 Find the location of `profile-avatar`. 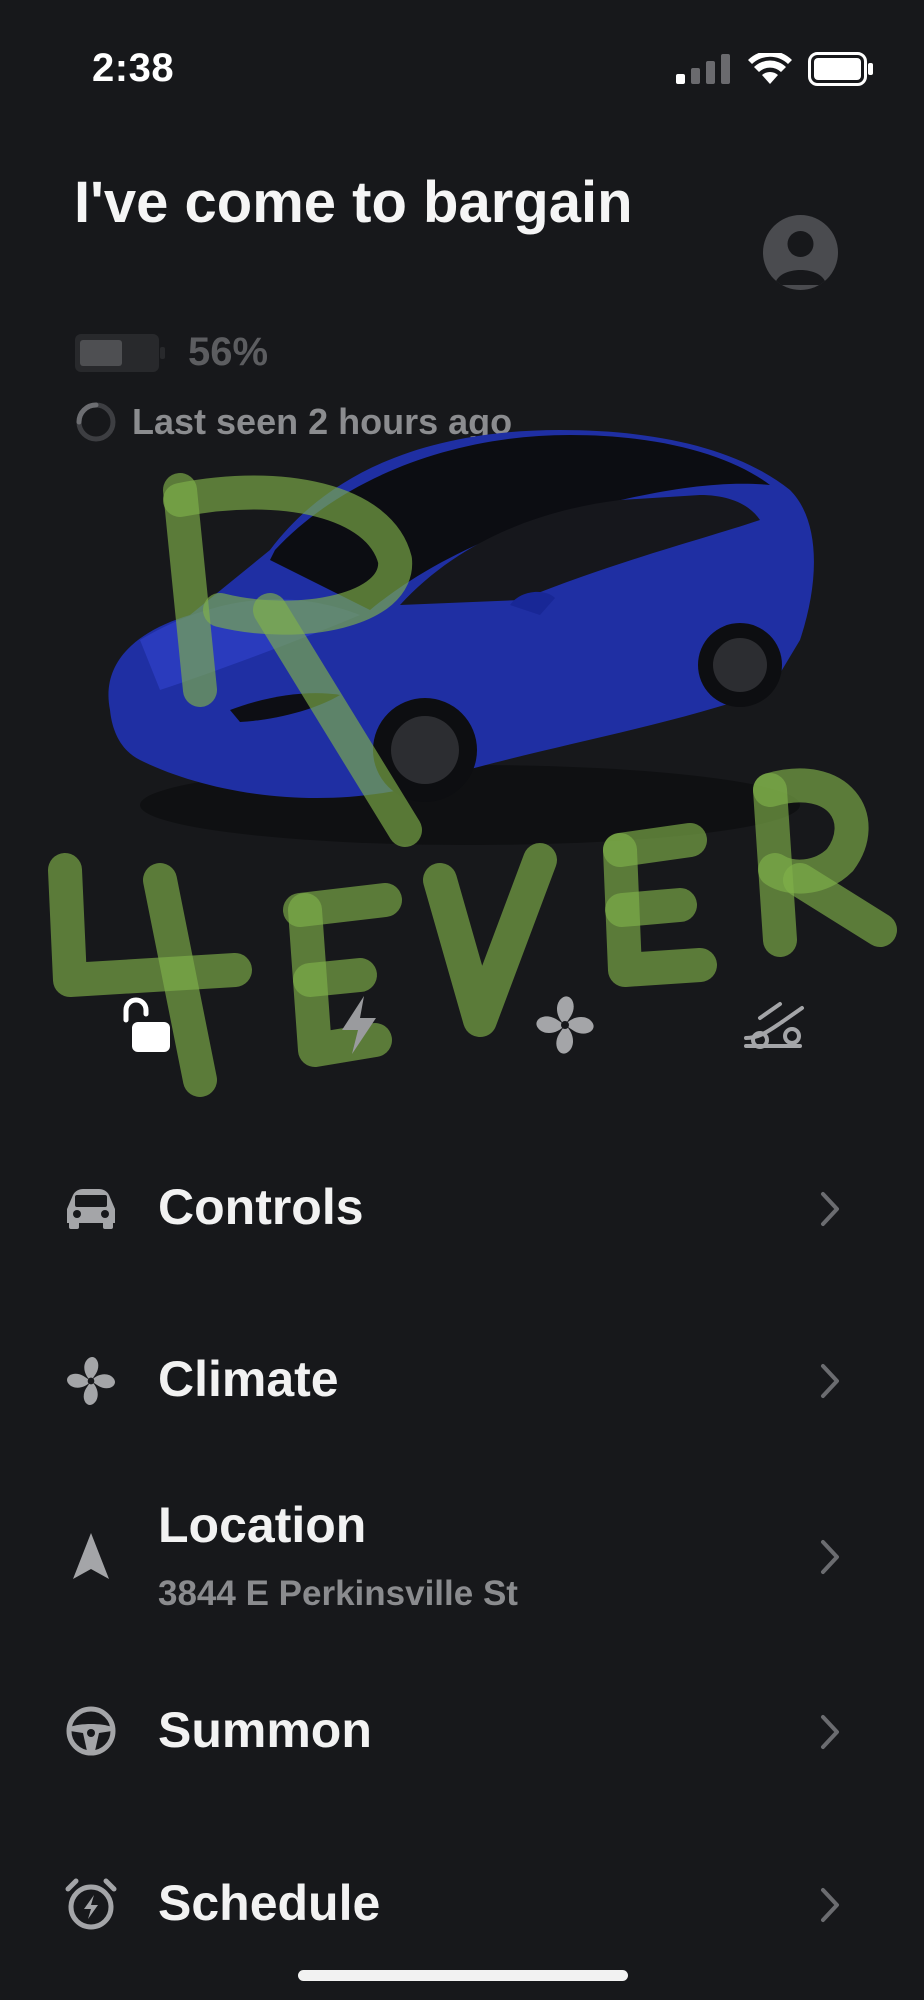

profile-avatar is located at coordinates (800, 252).